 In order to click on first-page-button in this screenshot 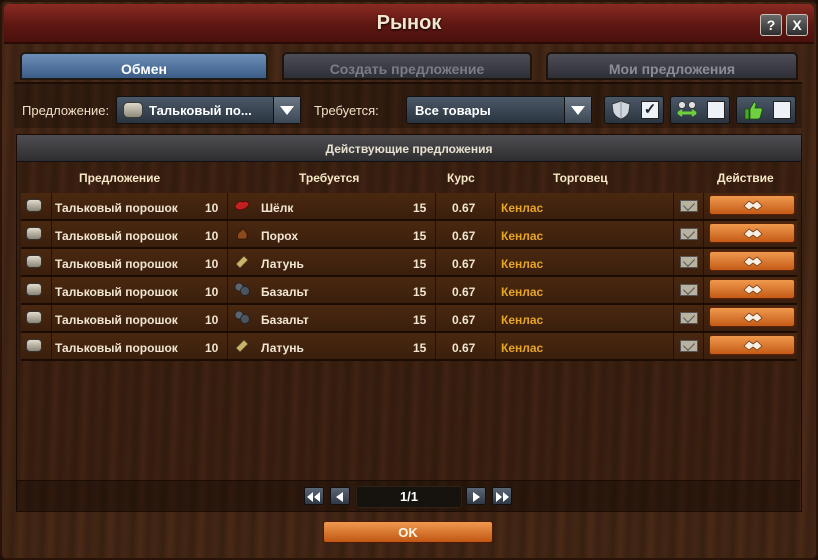, I will do `click(314, 496)`.